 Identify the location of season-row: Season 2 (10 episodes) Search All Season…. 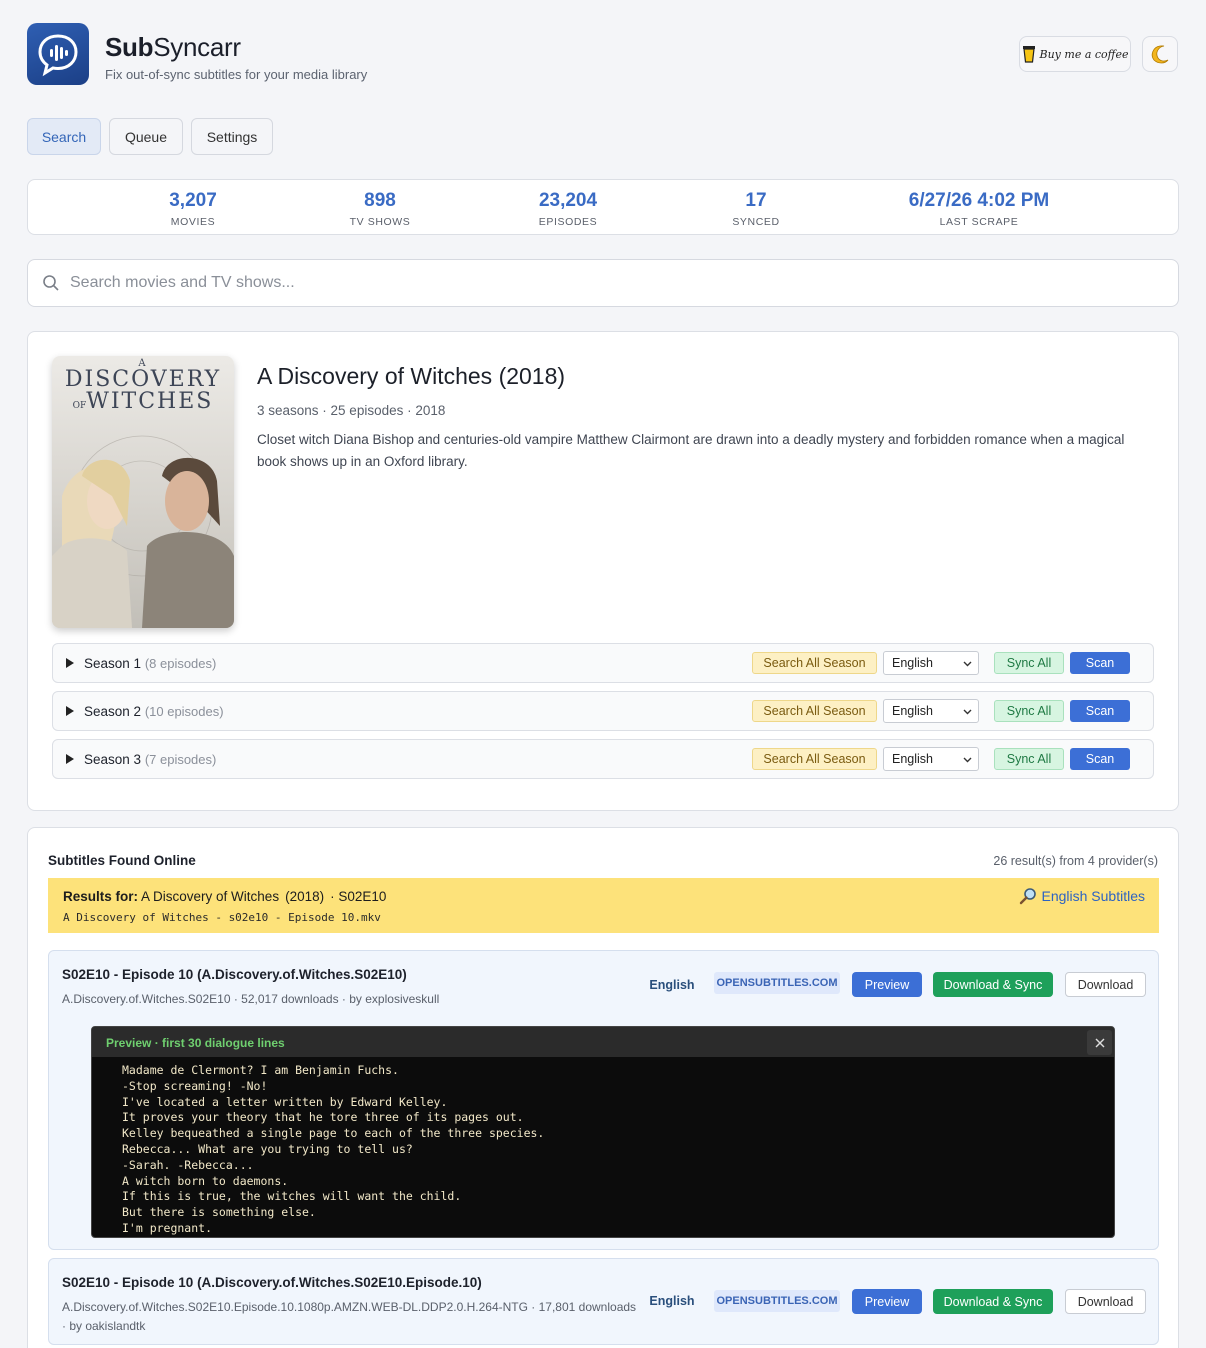
(603, 711).